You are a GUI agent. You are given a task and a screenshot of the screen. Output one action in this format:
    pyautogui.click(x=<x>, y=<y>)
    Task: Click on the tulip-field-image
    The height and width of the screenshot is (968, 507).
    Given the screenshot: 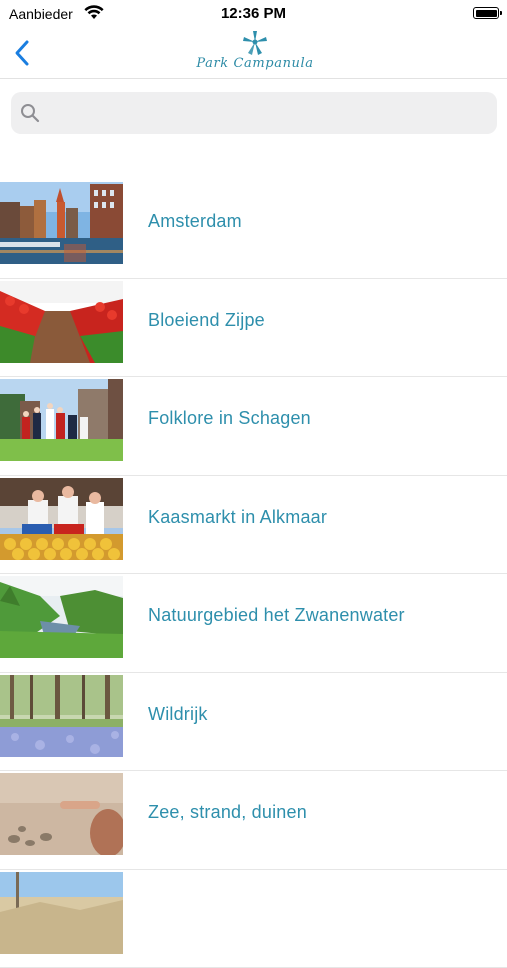 What is the action you would take?
    pyautogui.click(x=61, y=322)
    